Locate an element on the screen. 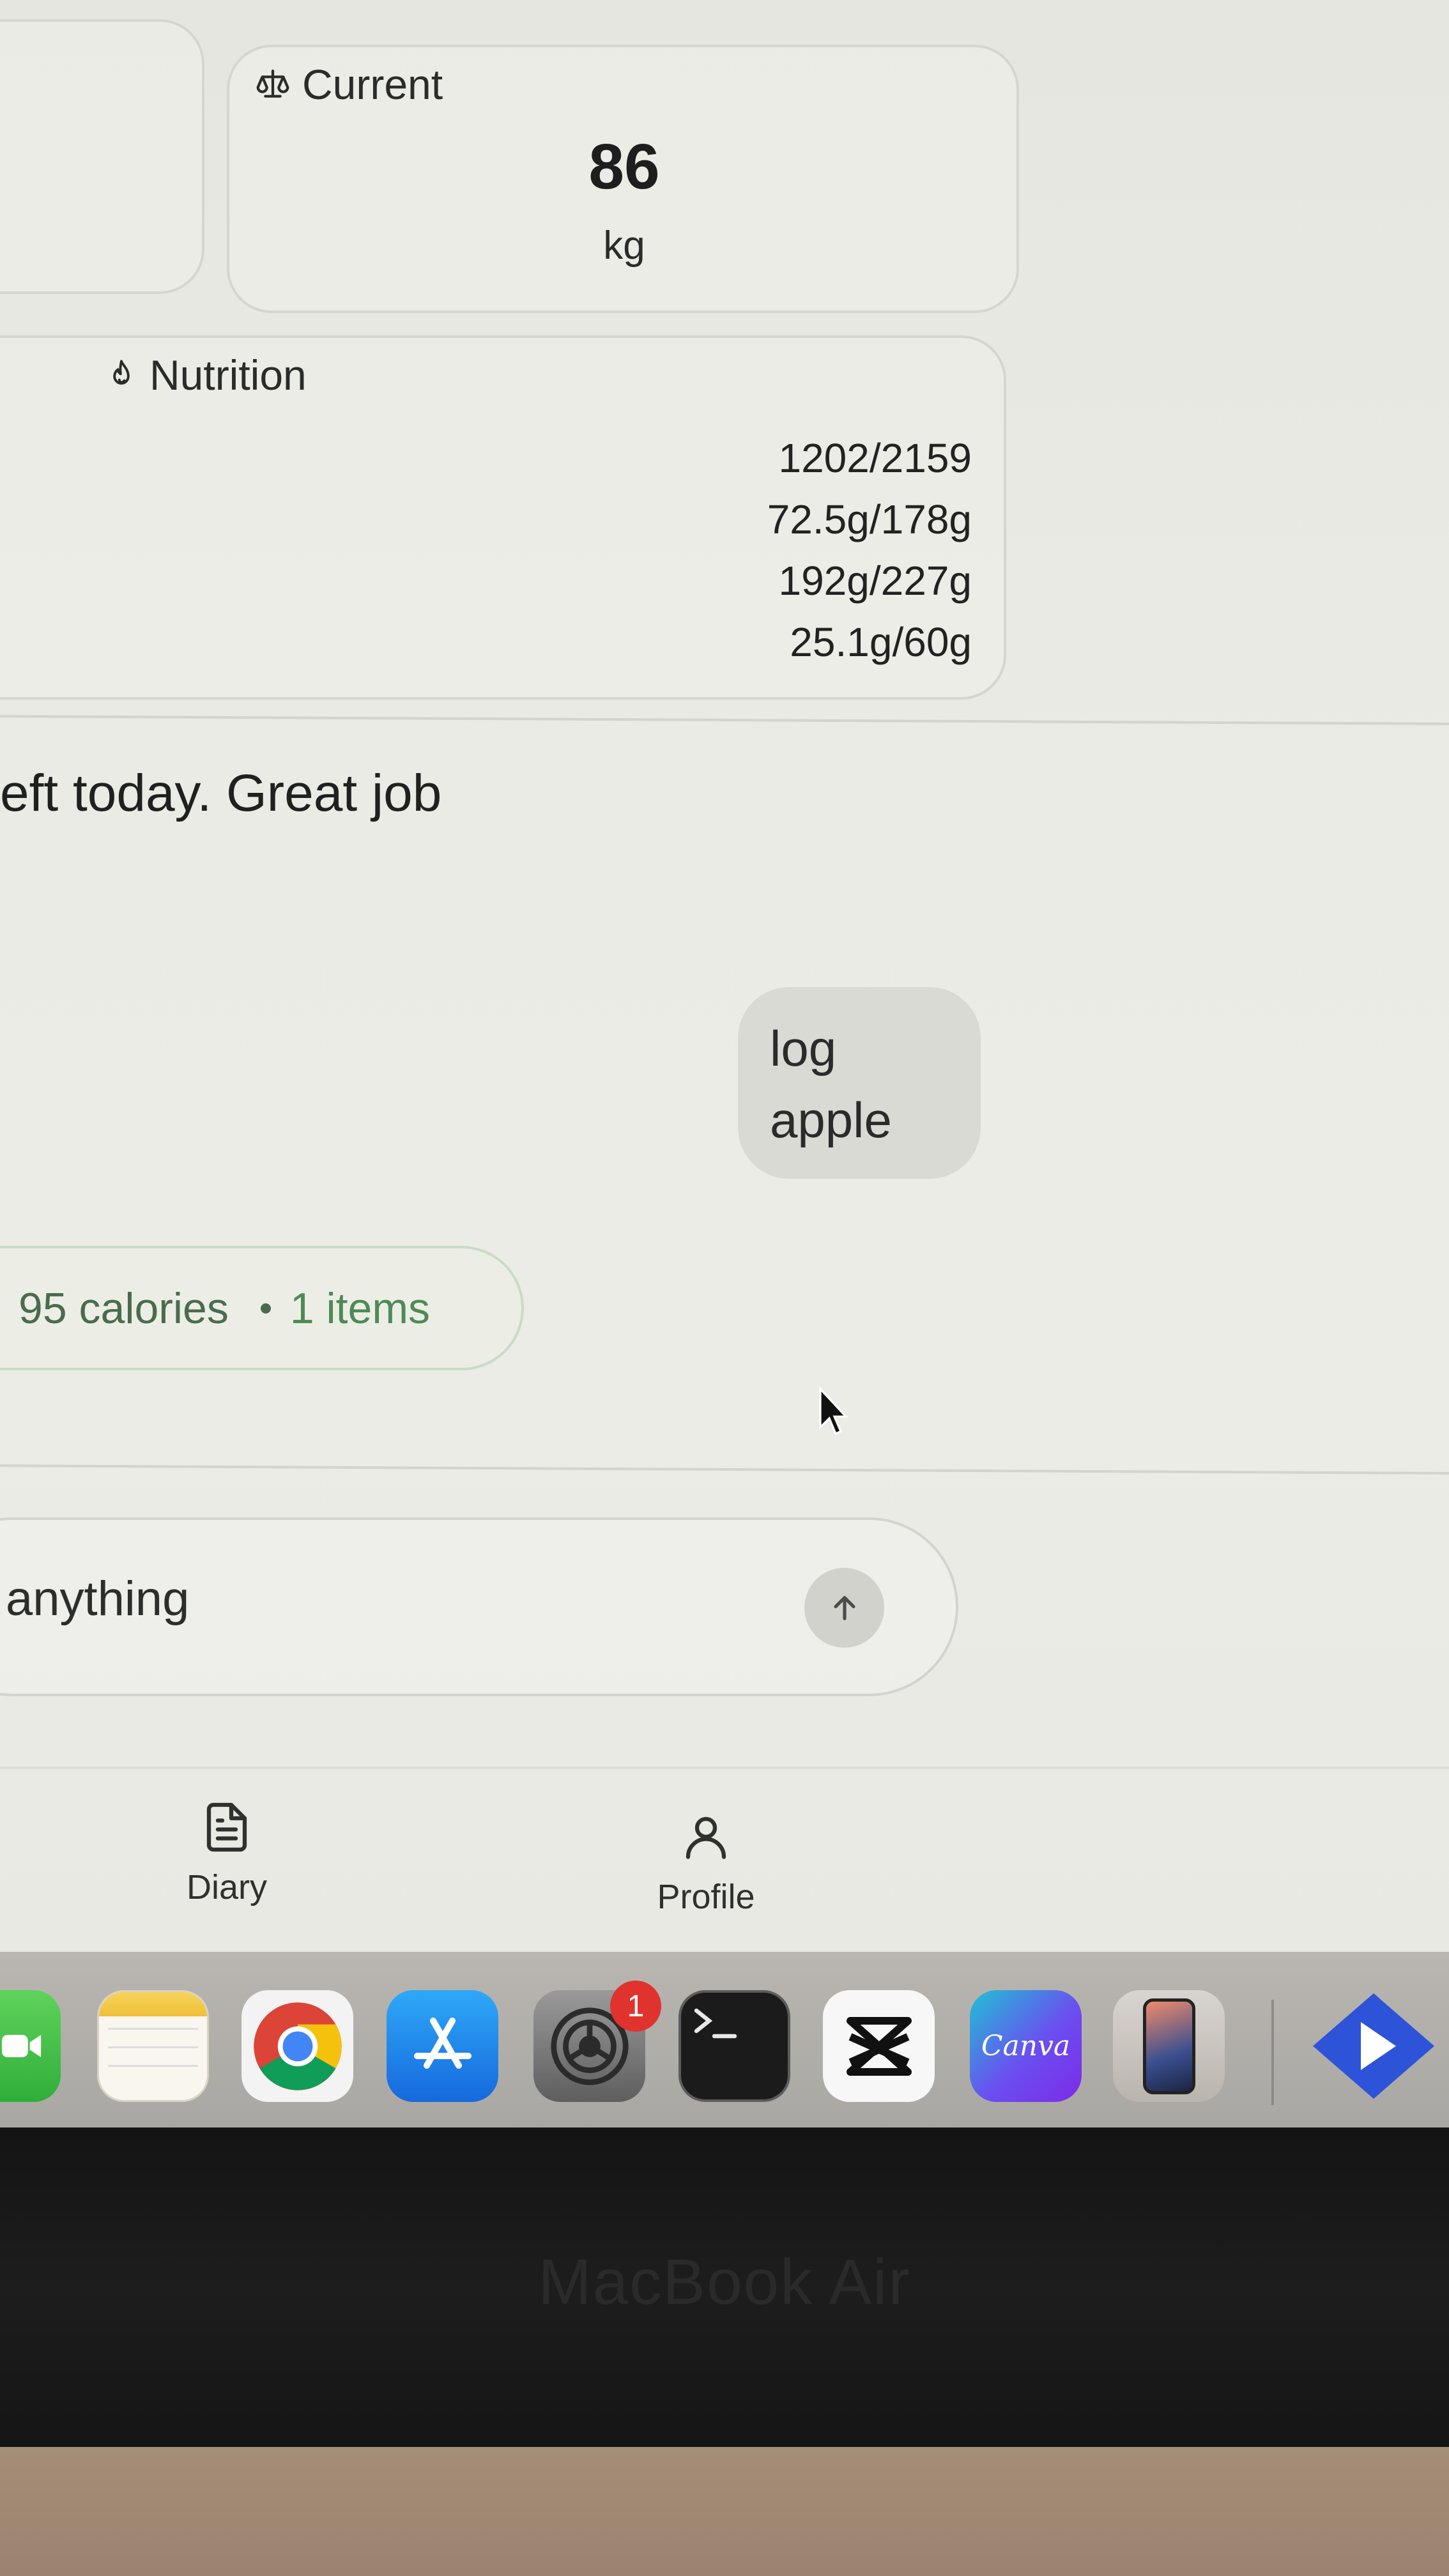 The image size is (1449, 2576). nav-profile-label: Profile is located at coordinates (706, 1897).